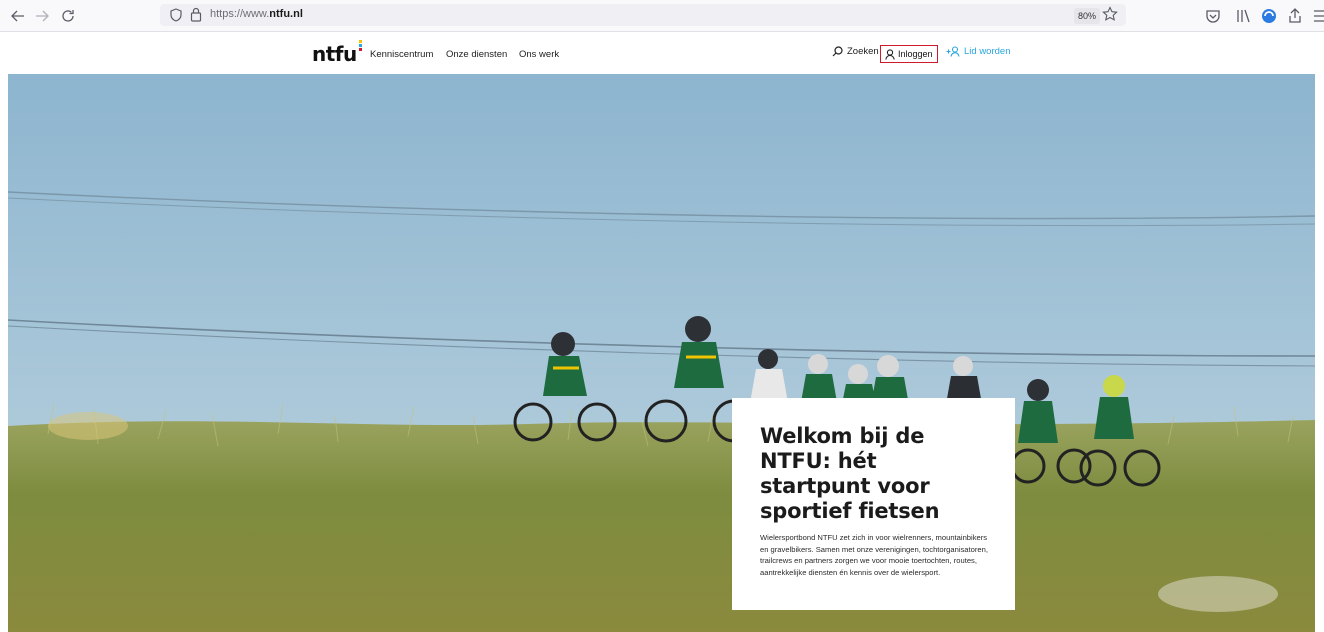 This screenshot has height=632, width=1324. What do you see at coordinates (1087, 16) in the screenshot?
I see `zoom-level-badge: 80%` at bounding box center [1087, 16].